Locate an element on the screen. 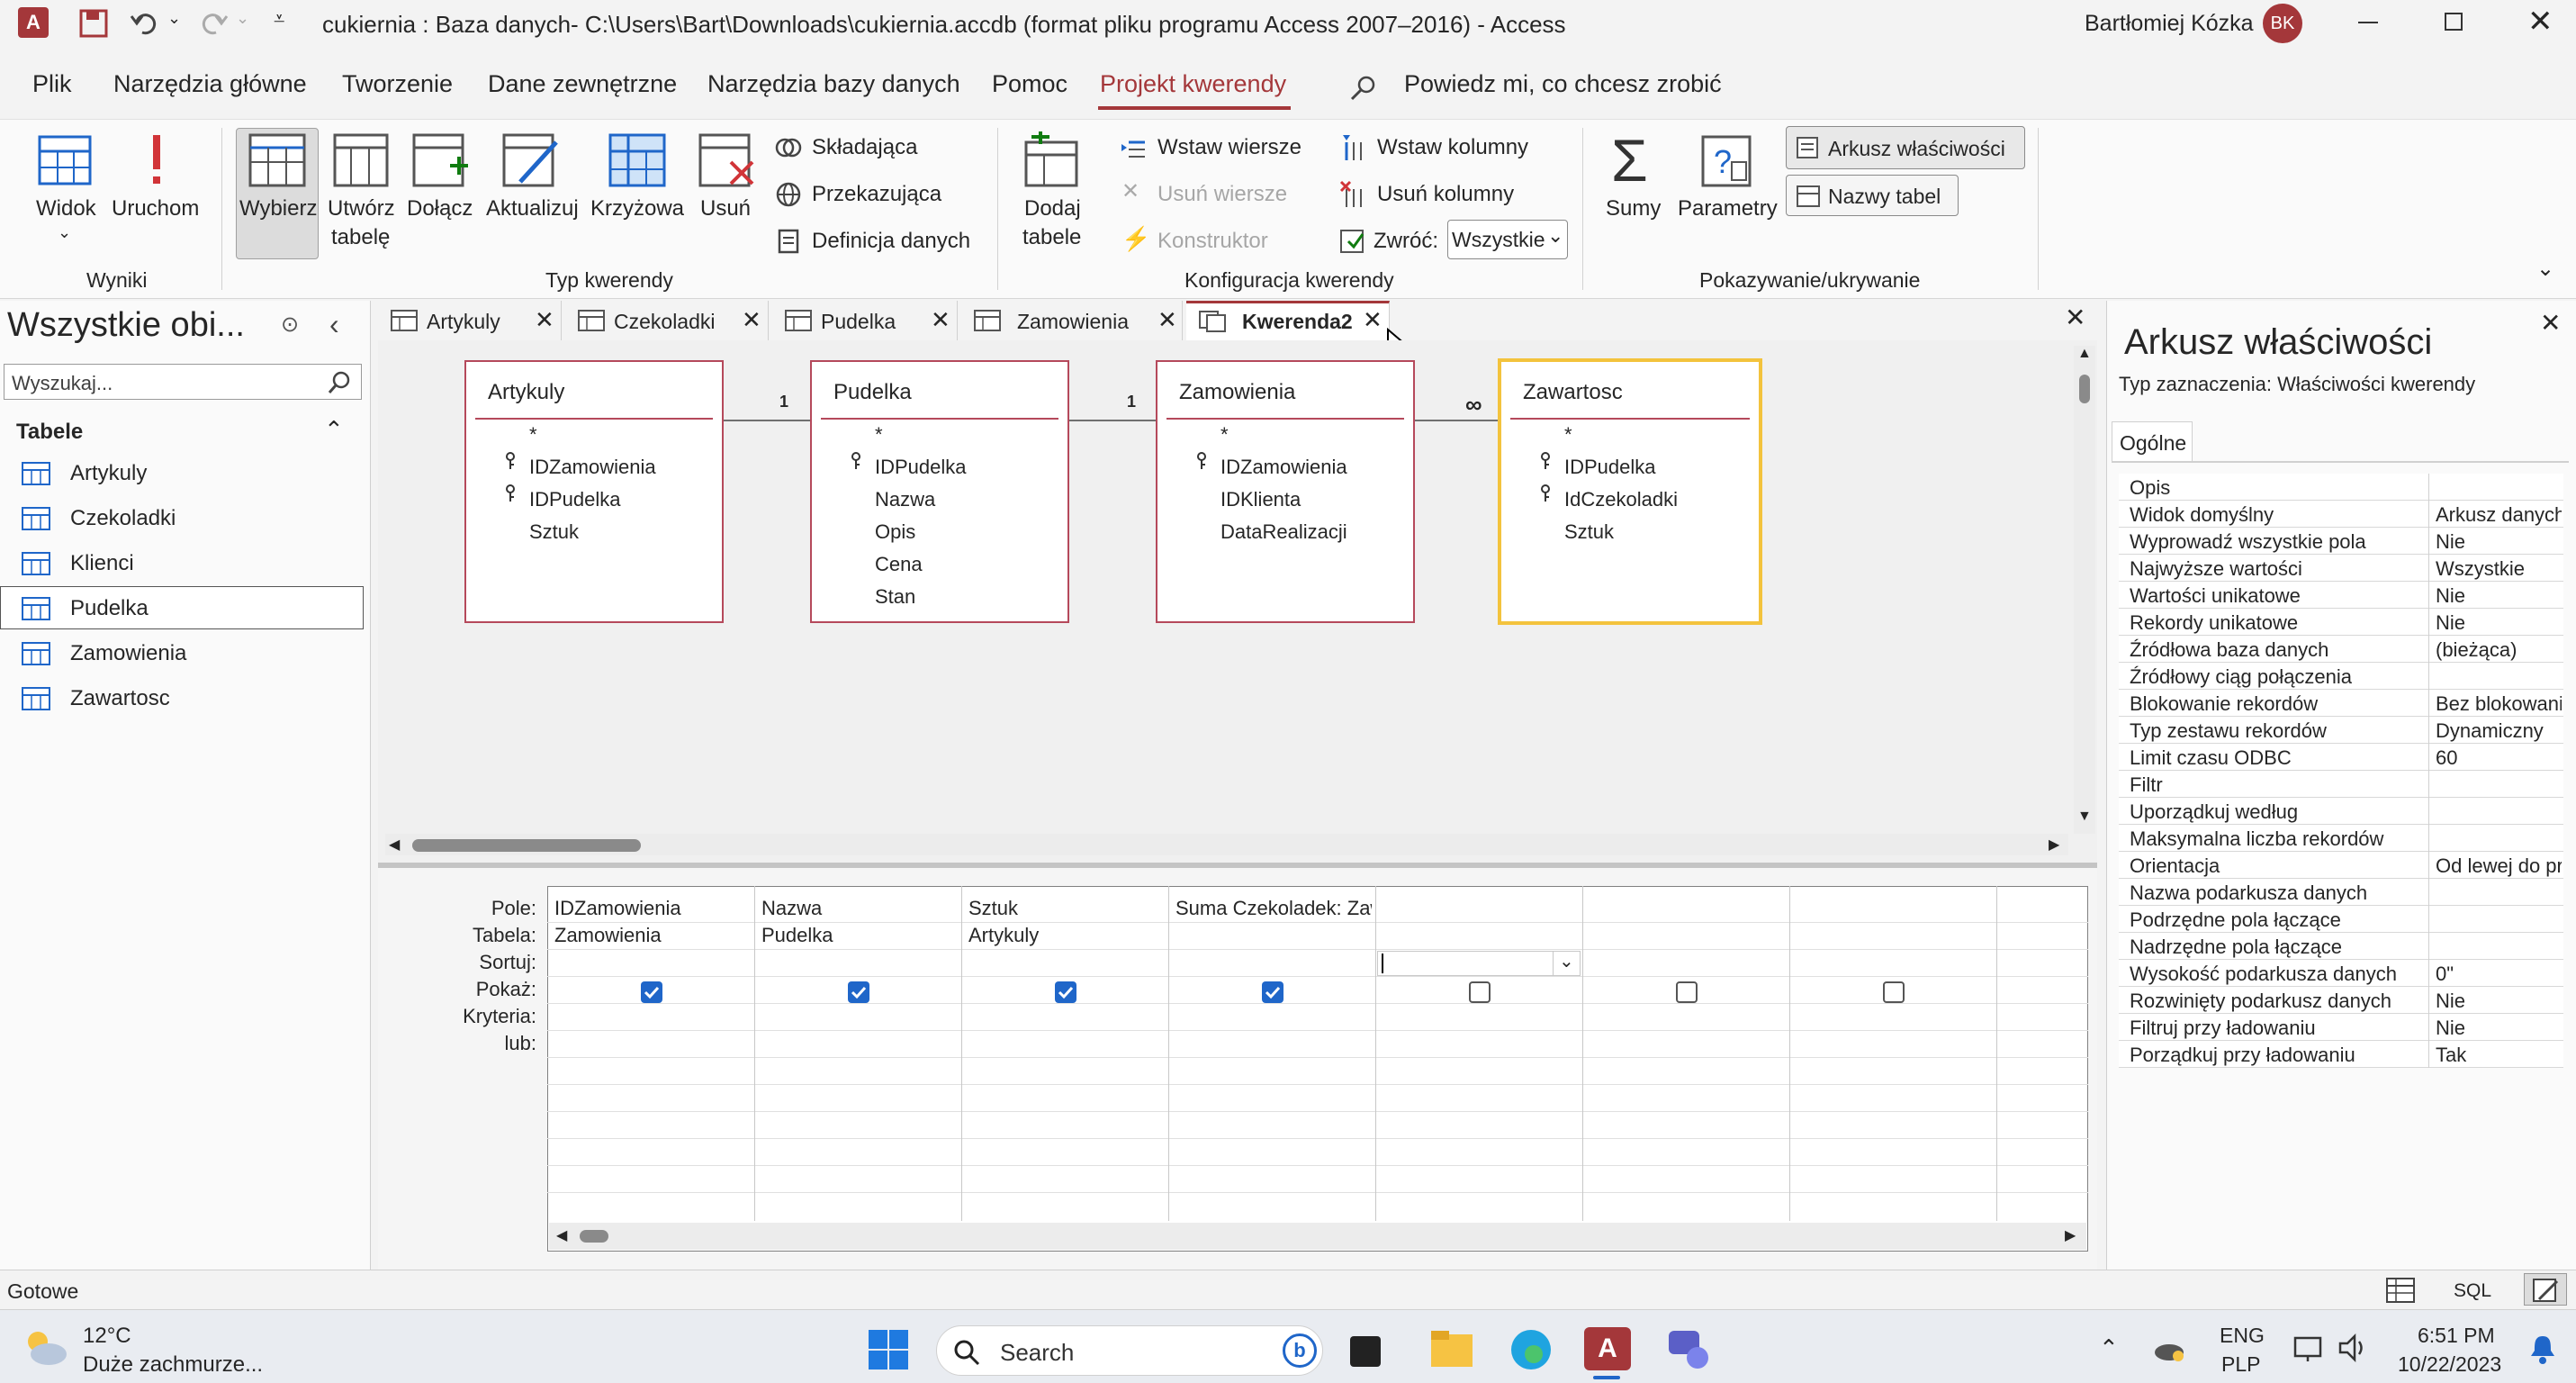  property-row: Filtr is located at coordinates (2341, 784).